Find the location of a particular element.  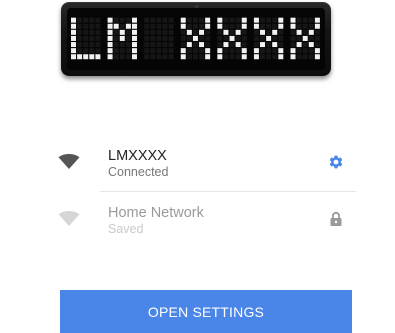

gear-icon is located at coordinates (336, 162).